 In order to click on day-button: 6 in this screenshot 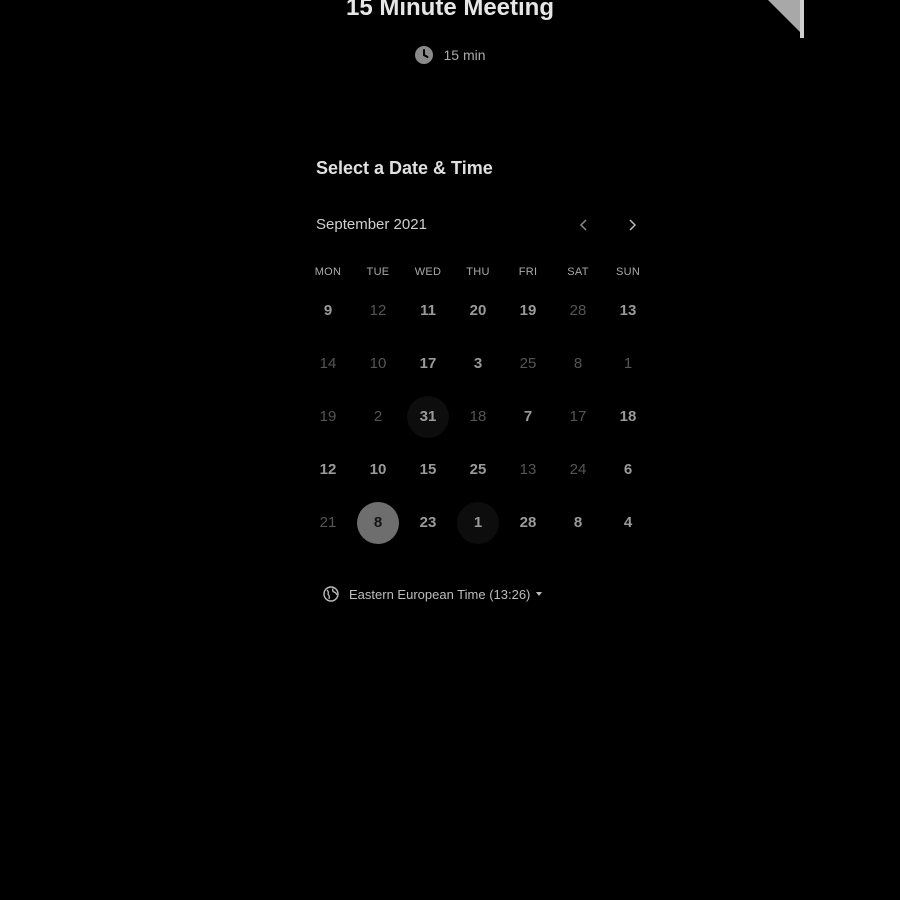, I will do `click(628, 470)`.